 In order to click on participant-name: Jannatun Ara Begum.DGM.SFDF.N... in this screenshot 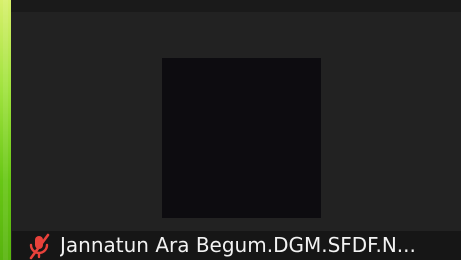, I will do `click(238, 245)`.